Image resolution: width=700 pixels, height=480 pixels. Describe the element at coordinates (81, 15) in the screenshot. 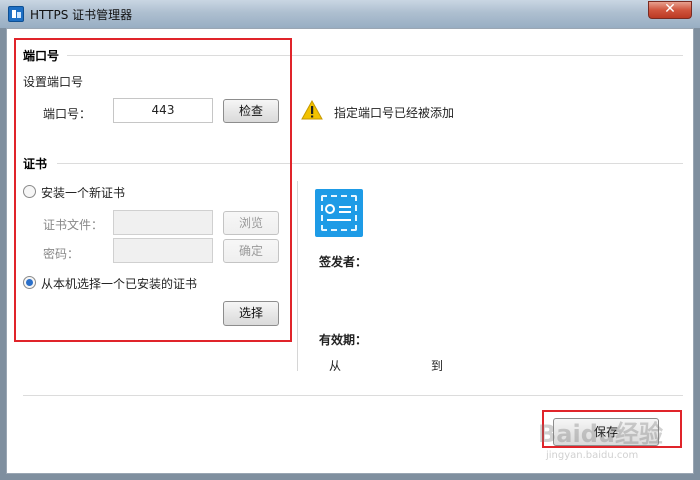

I see `window-title: HTTPS 证书管理器` at that location.